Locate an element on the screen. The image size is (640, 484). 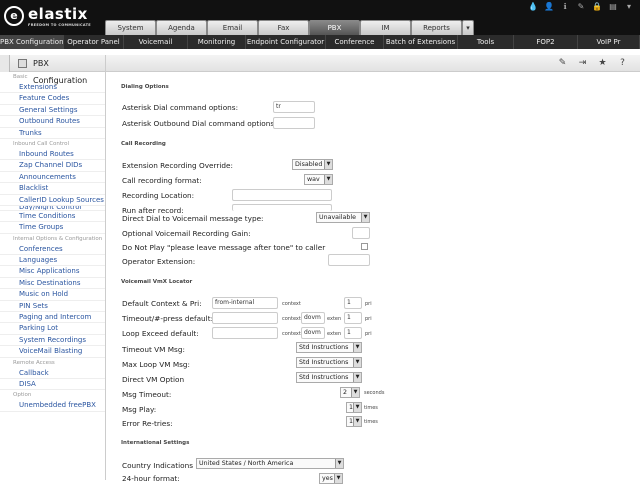
recording-location-label: Recording Location: is located at coordinates (158, 195).